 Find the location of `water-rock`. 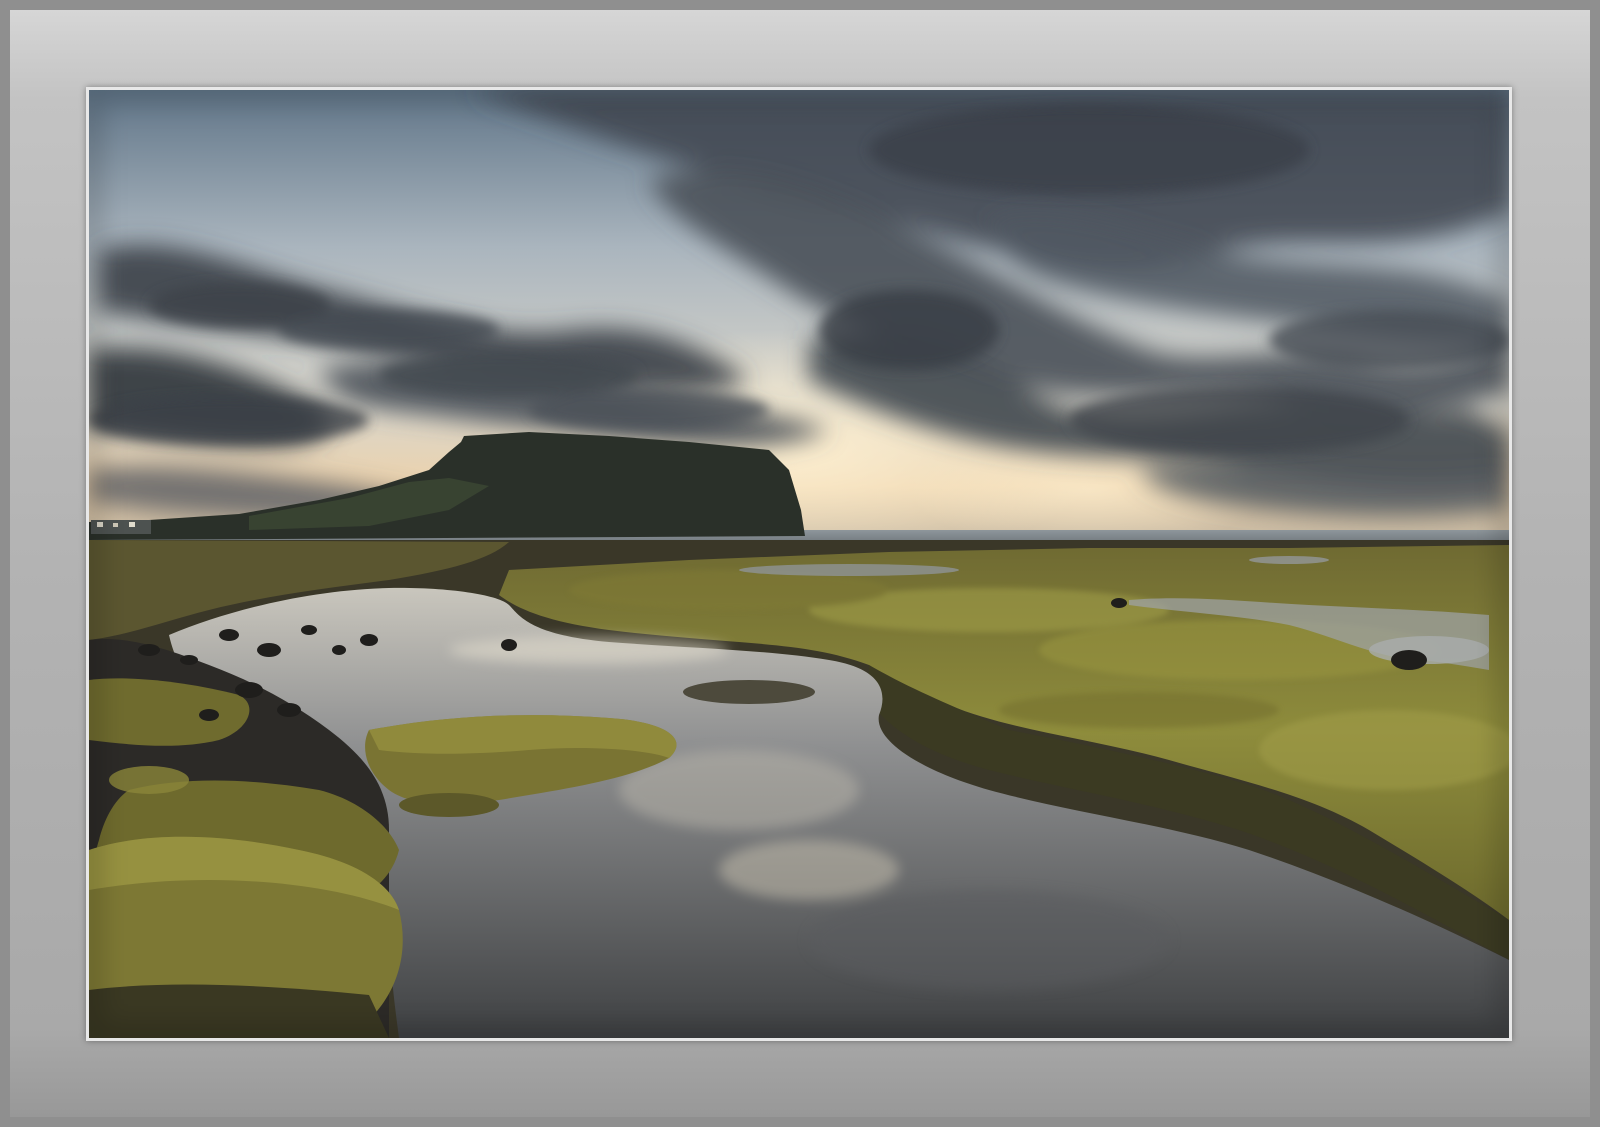

water-rock is located at coordinates (749, 692).